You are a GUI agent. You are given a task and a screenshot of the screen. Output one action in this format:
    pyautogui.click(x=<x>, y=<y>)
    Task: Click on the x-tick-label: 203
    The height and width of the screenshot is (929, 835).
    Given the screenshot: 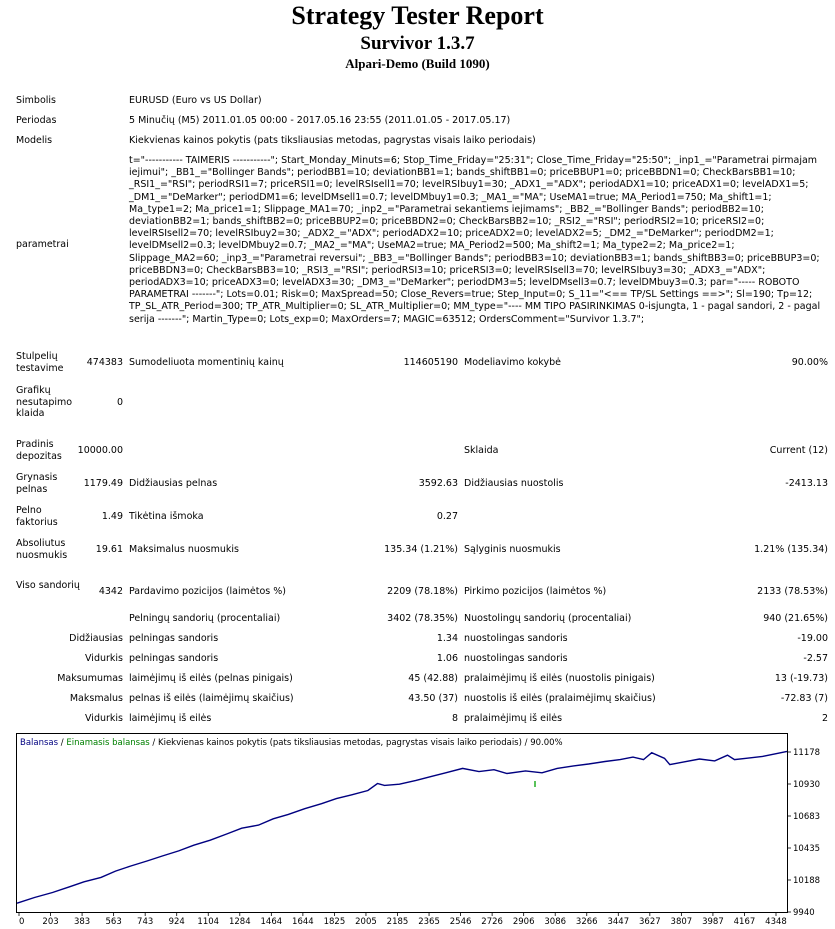 What is the action you would take?
    pyautogui.click(x=50, y=922)
    